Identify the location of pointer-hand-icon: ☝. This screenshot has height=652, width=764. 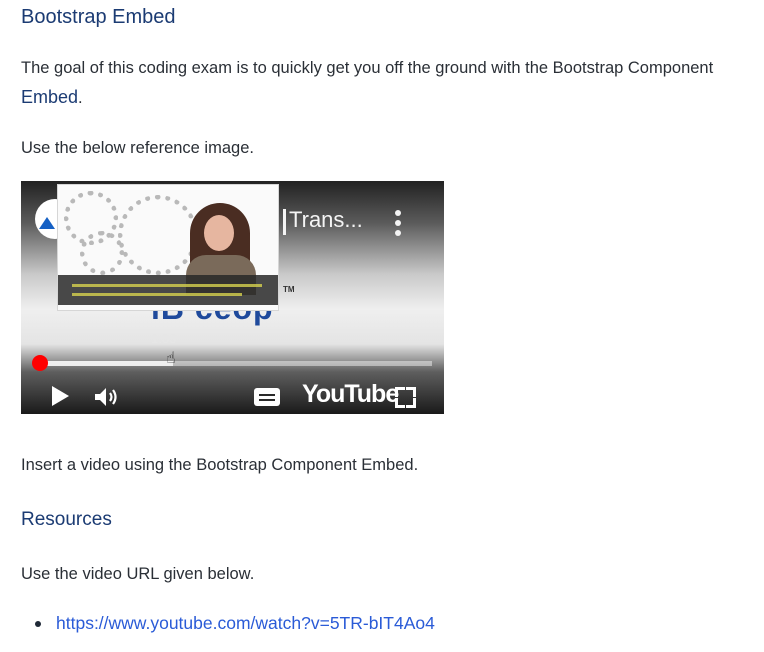
(171, 358).